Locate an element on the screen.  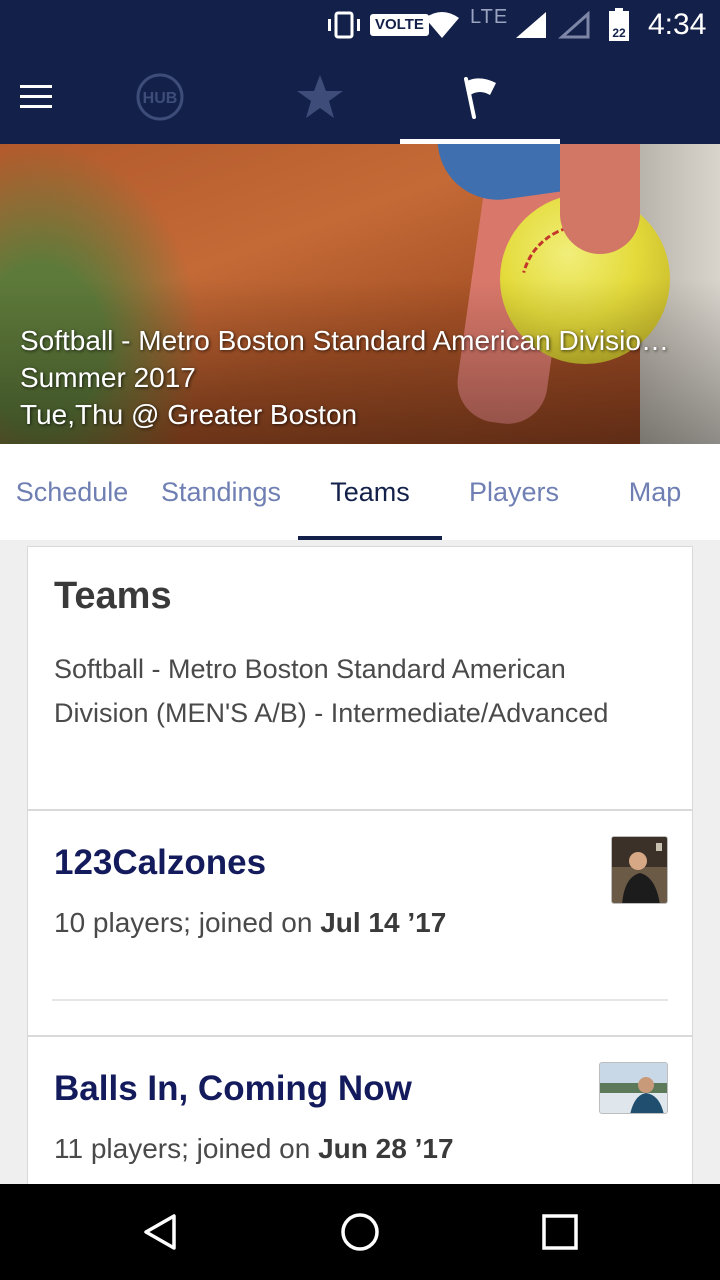
lte-label: LTE is located at coordinates (489, 17).